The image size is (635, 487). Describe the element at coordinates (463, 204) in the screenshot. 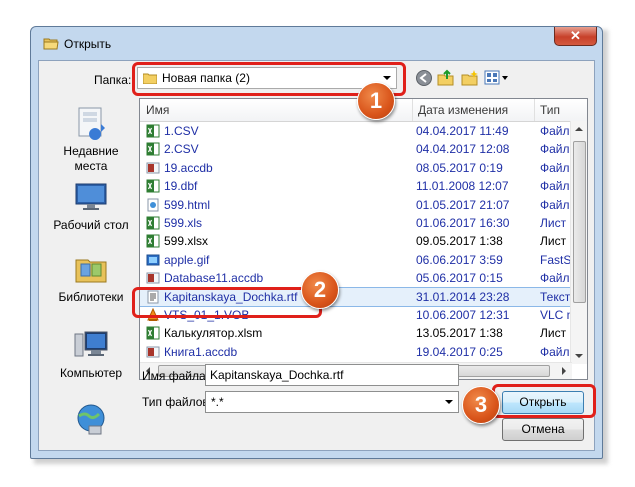

I see `file-date: 01.05.2017 21:07` at that location.